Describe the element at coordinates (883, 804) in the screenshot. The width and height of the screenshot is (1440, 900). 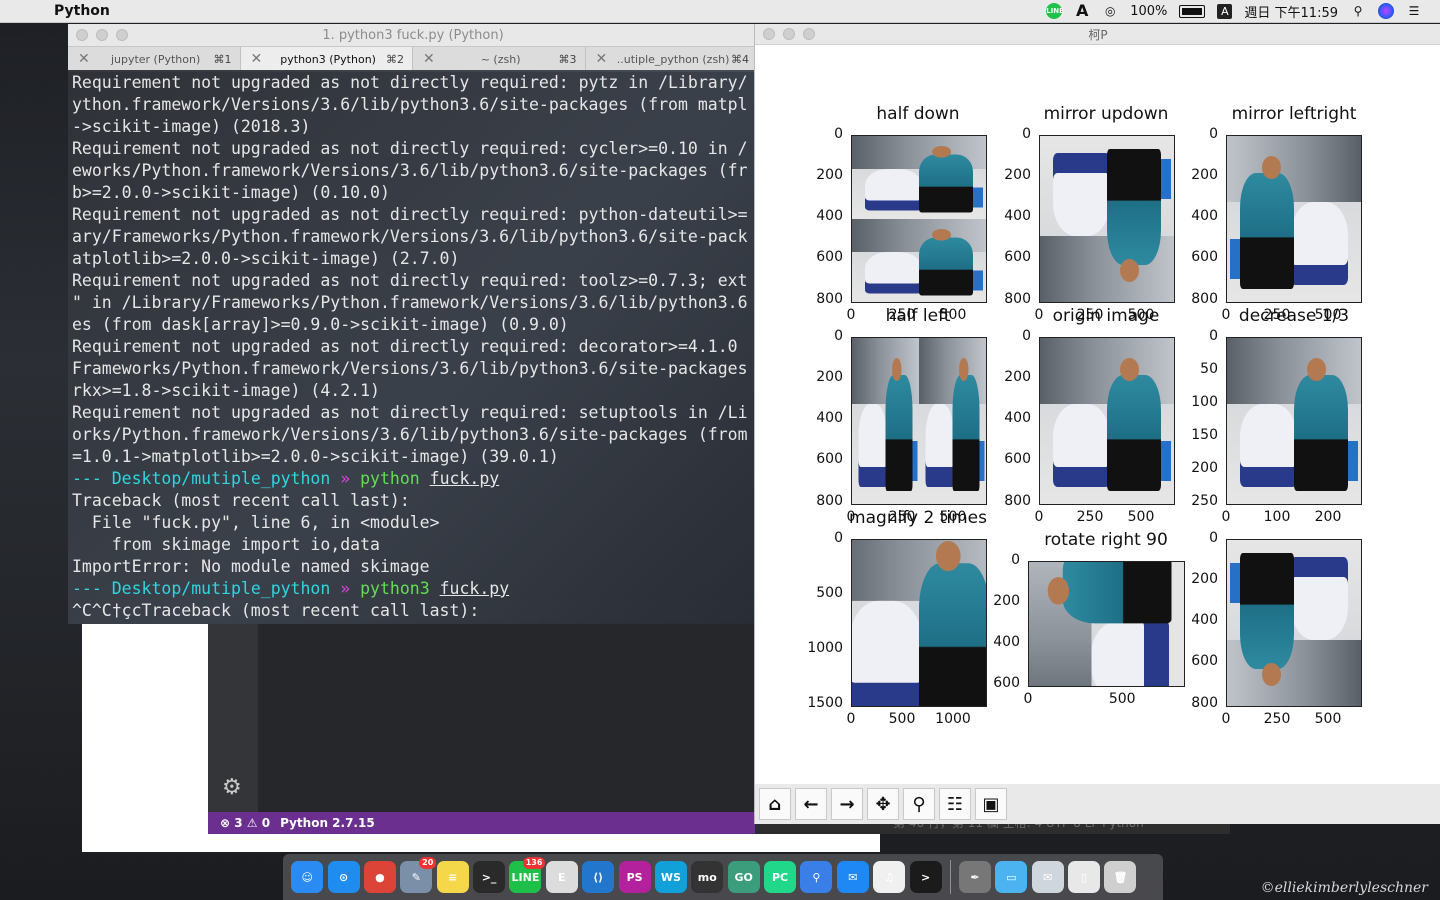
I see `pan-icon: ✥` at that location.